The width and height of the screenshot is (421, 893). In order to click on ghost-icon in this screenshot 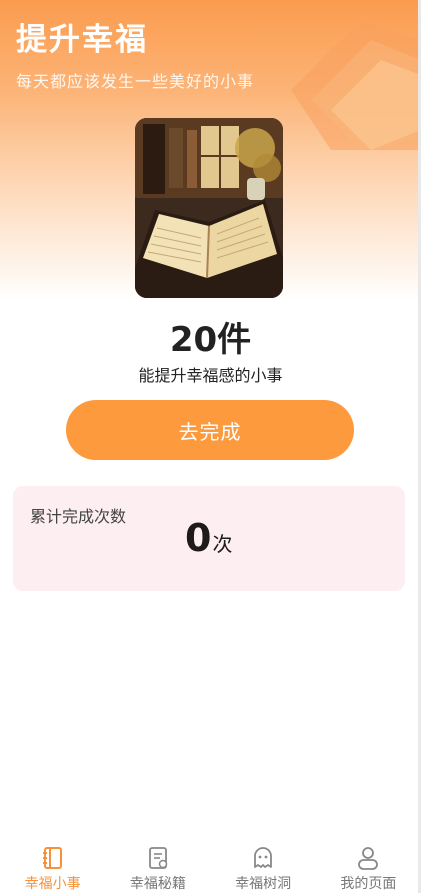, I will do `click(263, 857)`.